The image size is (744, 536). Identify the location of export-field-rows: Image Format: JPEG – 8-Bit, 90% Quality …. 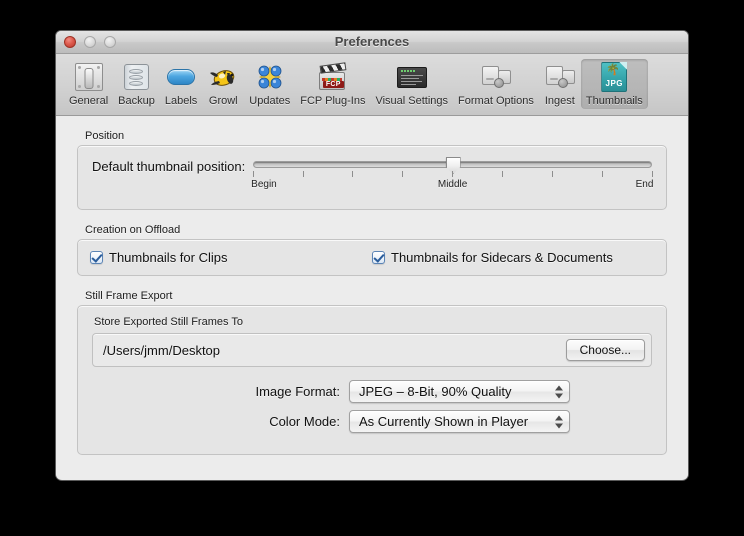
(372, 406).